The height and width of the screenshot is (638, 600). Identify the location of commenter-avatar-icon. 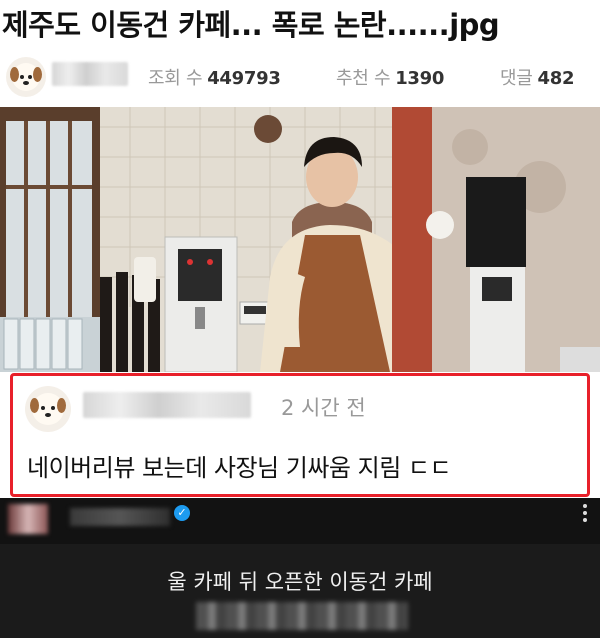
(48, 409).